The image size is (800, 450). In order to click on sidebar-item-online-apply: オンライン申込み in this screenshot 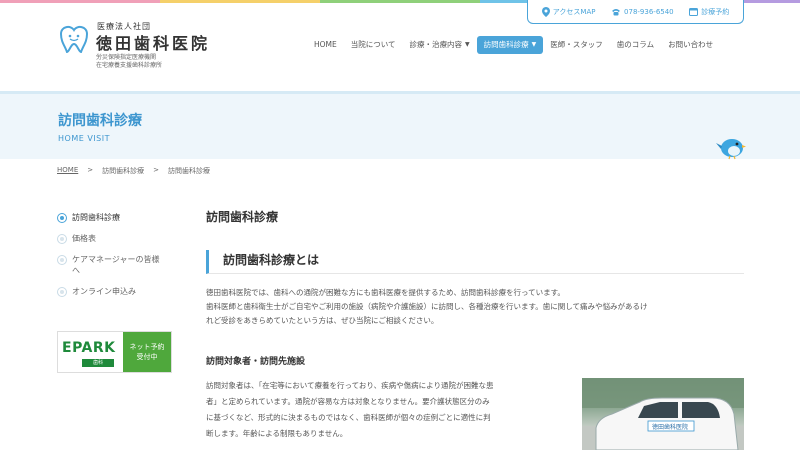, I will do `click(117, 291)`.